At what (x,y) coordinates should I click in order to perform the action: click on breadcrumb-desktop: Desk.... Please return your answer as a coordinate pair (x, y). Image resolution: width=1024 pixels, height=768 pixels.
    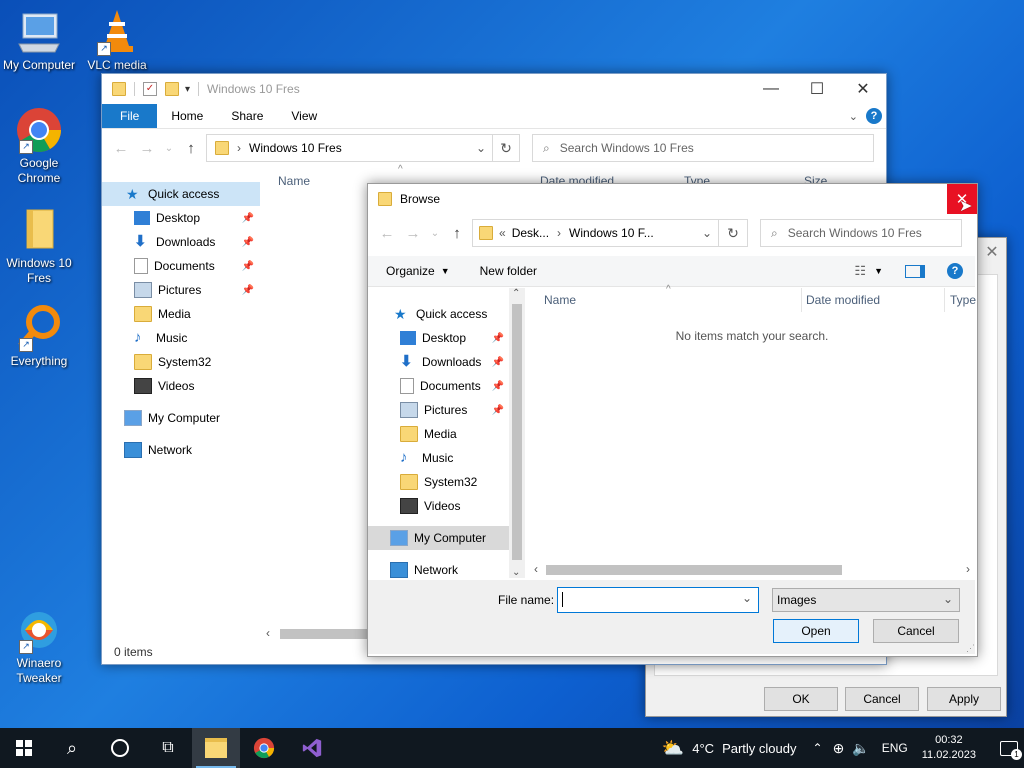
    Looking at the image, I should click on (530, 233).